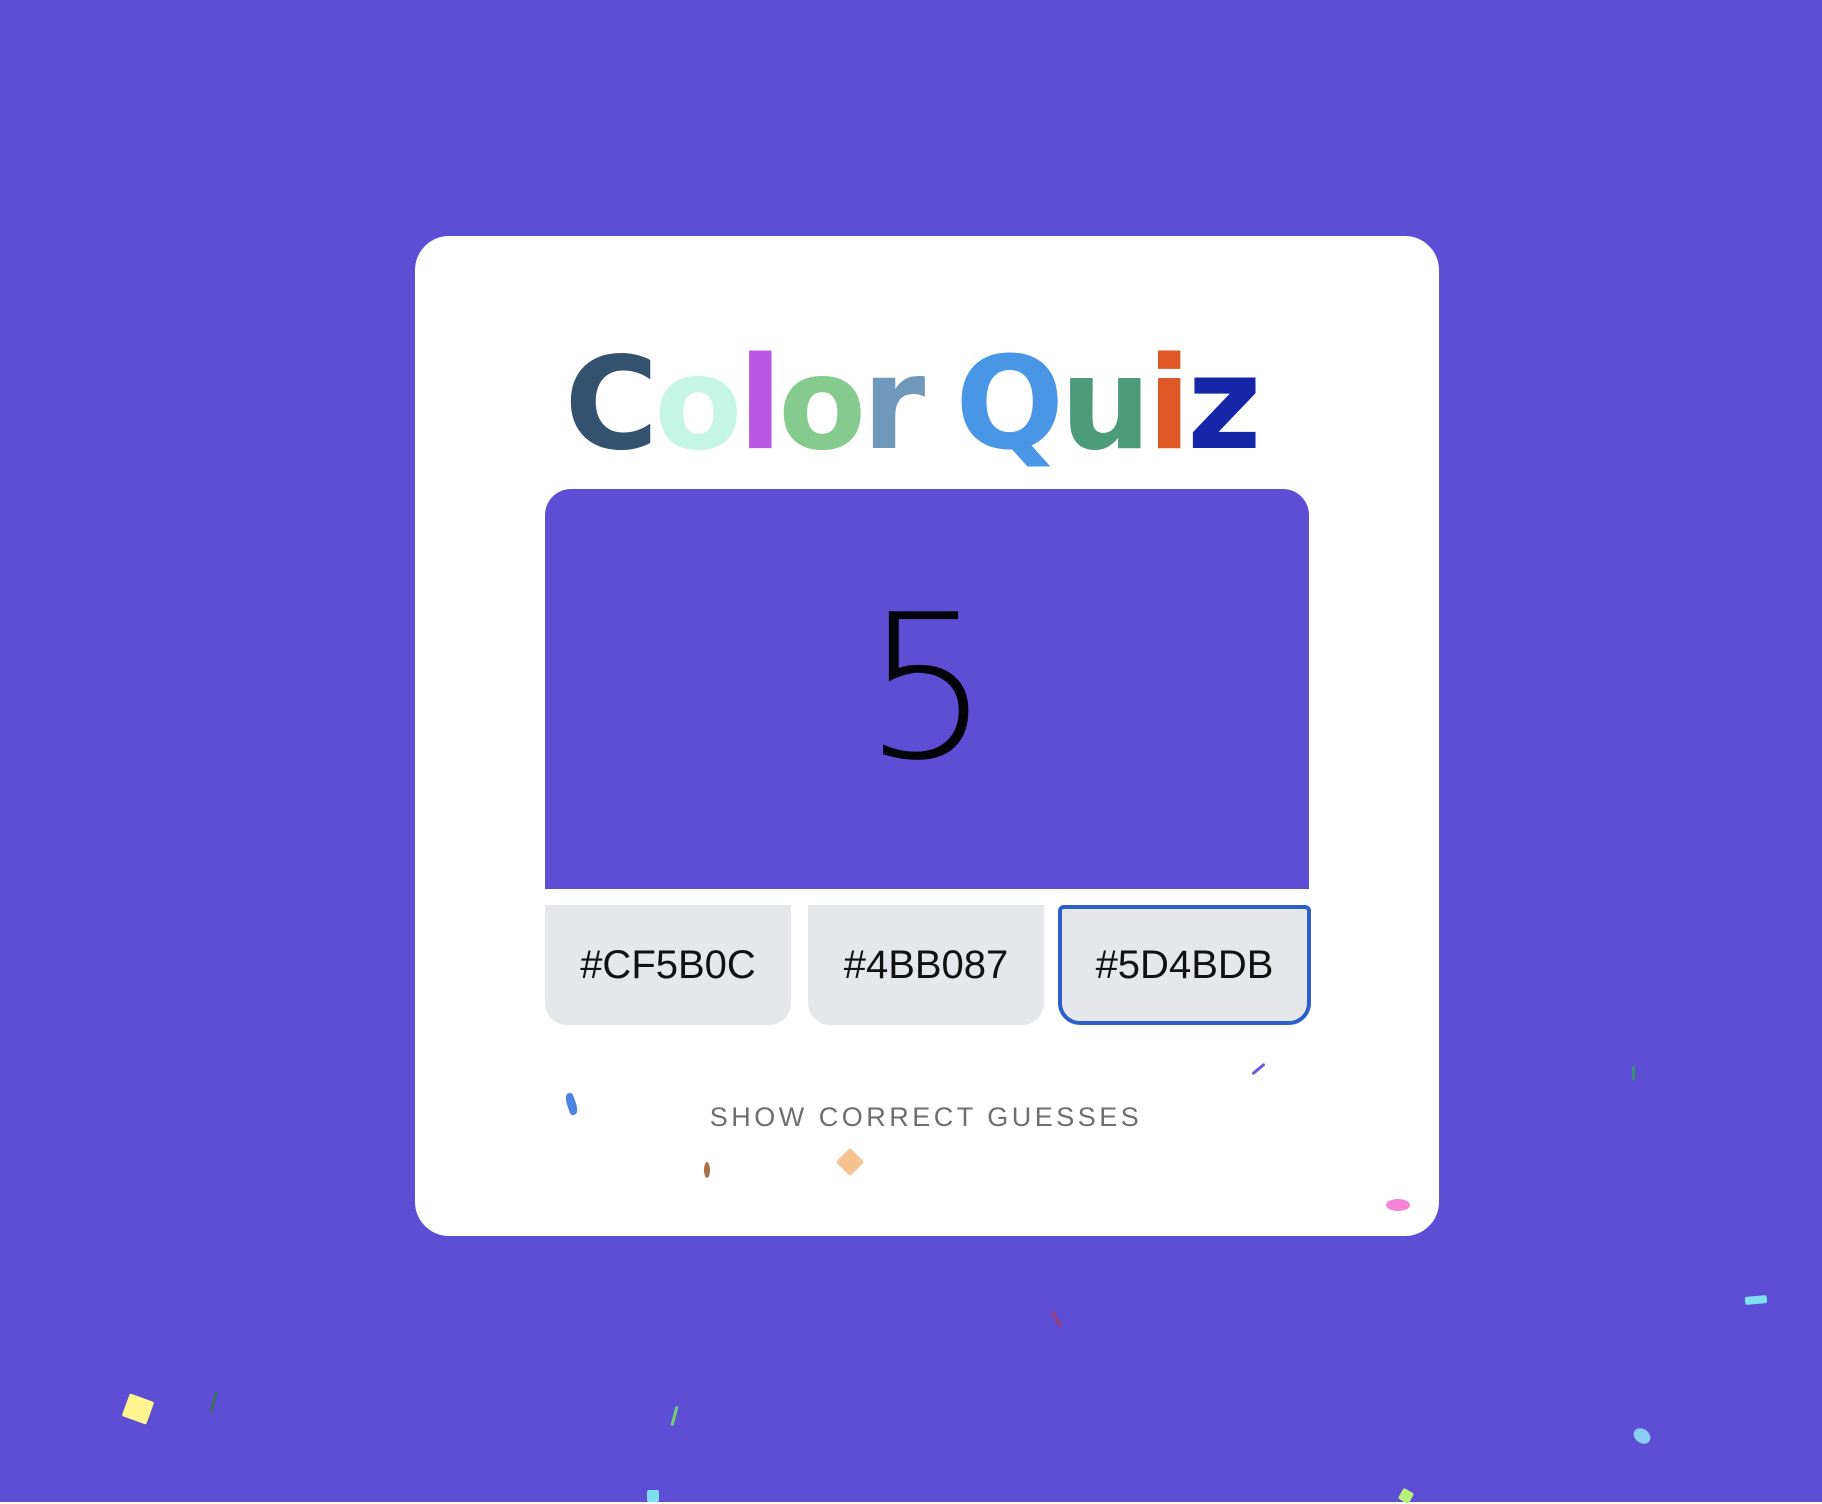 The height and width of the screenshot is (1504, 1822). I want to click on title-letter: C, so click(611, 404).